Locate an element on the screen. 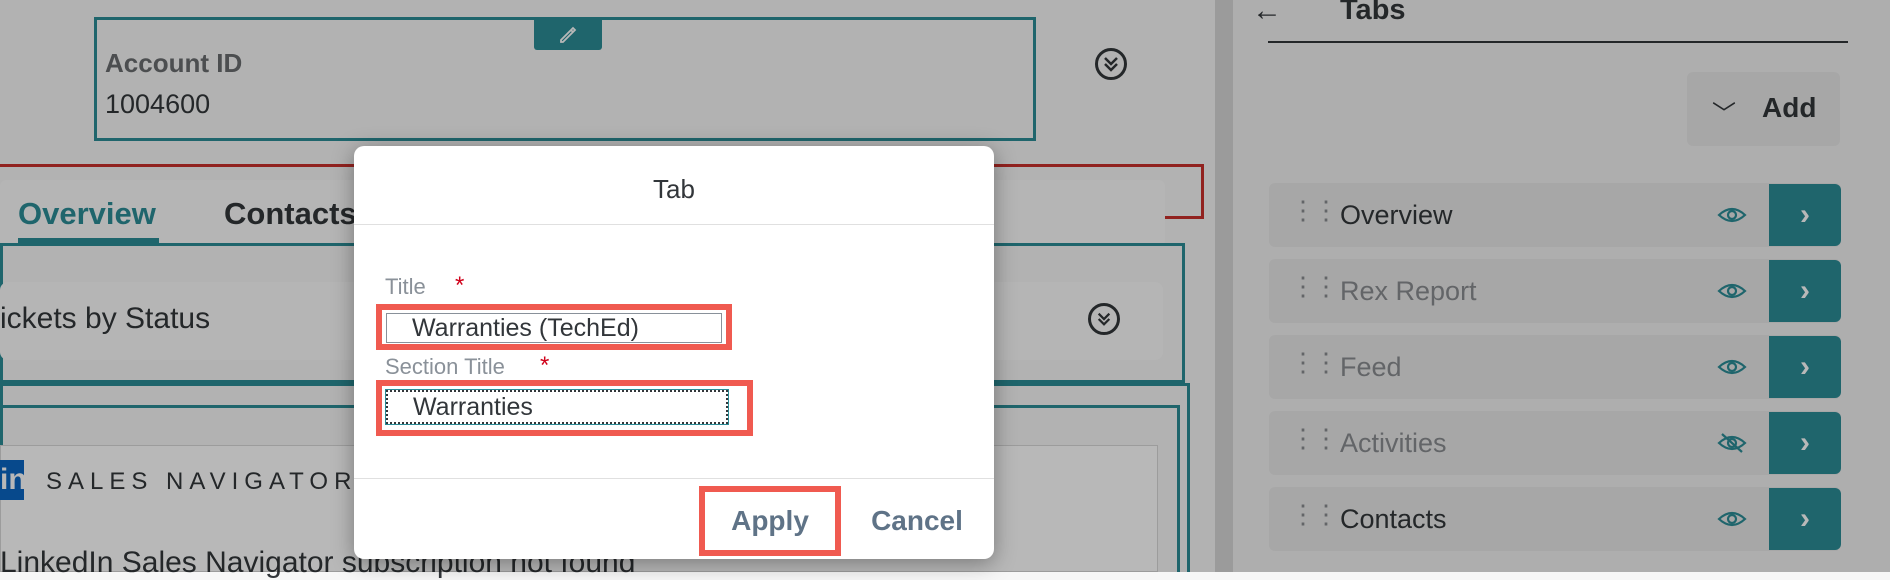 The image size is (1890, 580). title-field-label: Title is located at coordinates (405, 286).